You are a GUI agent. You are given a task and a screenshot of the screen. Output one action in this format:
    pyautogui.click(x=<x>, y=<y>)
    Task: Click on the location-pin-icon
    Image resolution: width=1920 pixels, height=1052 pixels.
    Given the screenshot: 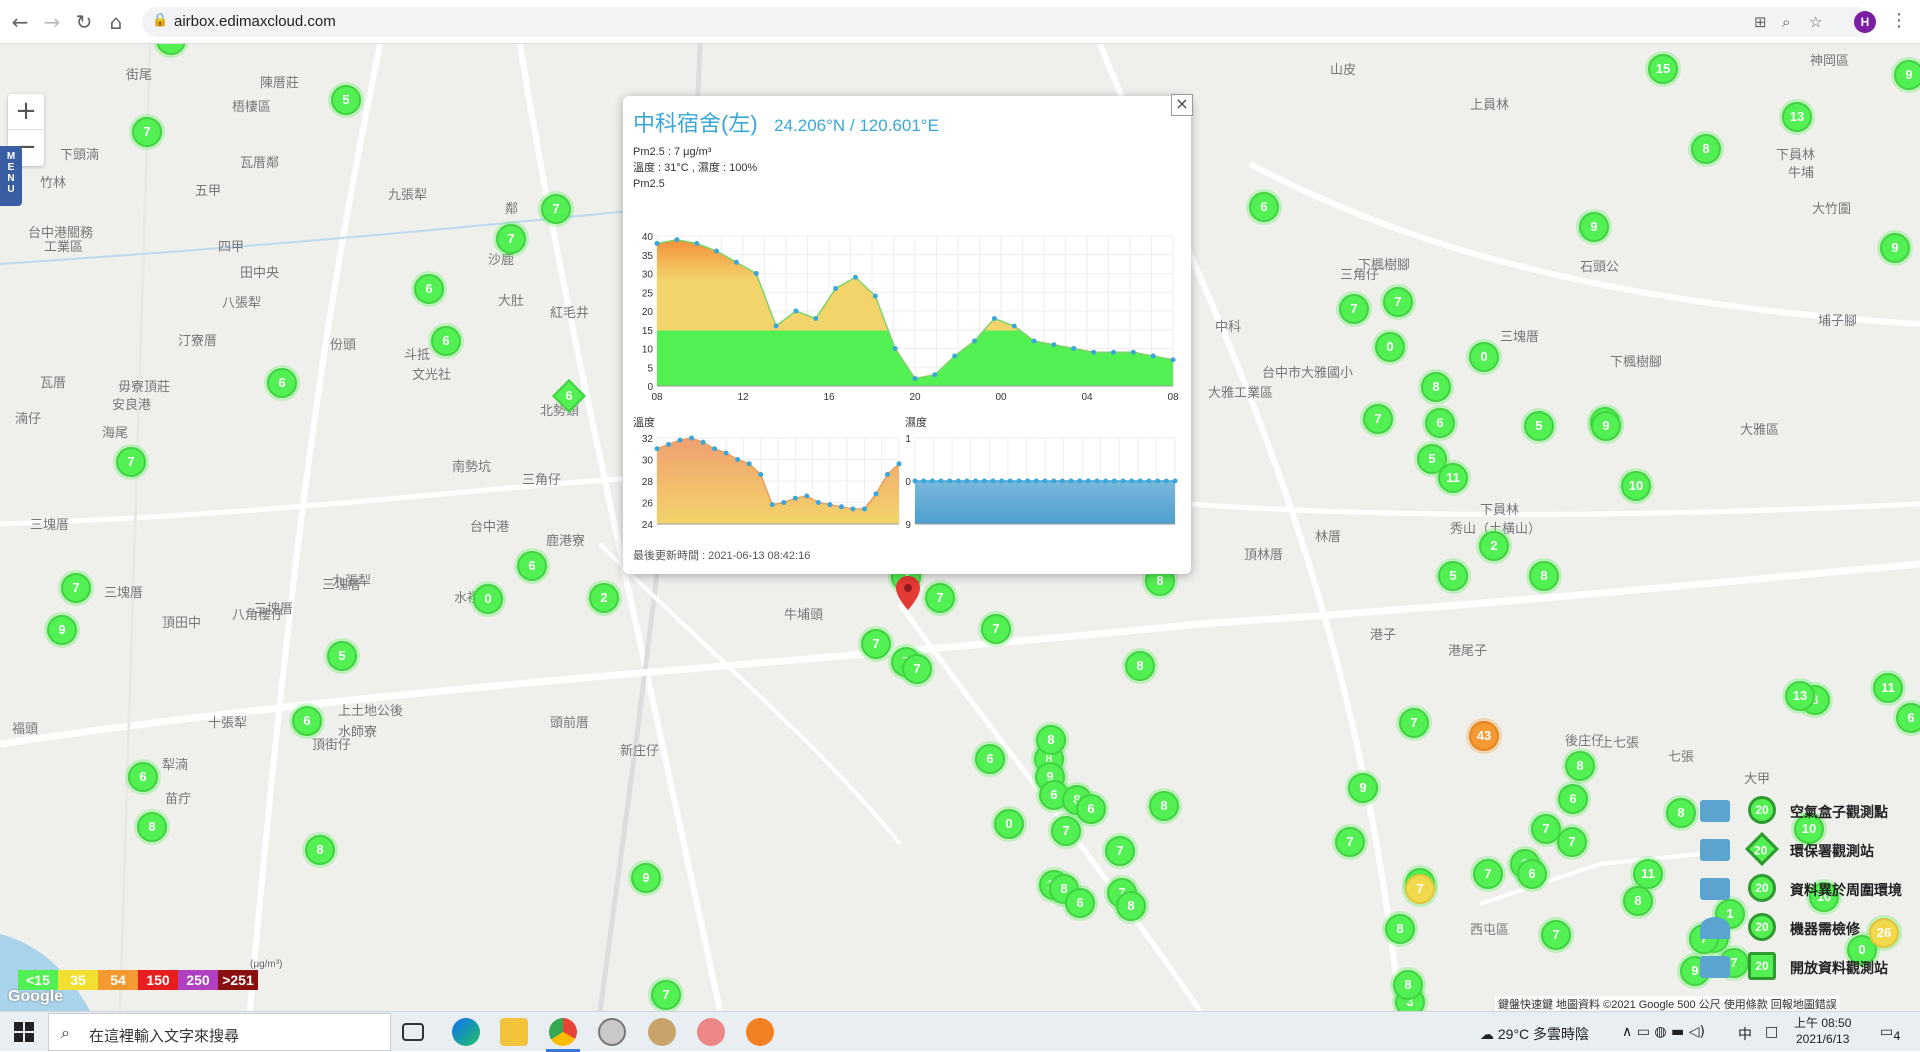 What is the action you would take?
    pyautogui.click(x=908, y=593)
    